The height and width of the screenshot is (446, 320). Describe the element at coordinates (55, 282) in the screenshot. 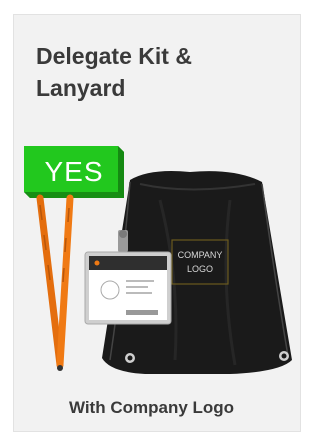

I see `lanyard-icon` at that location.